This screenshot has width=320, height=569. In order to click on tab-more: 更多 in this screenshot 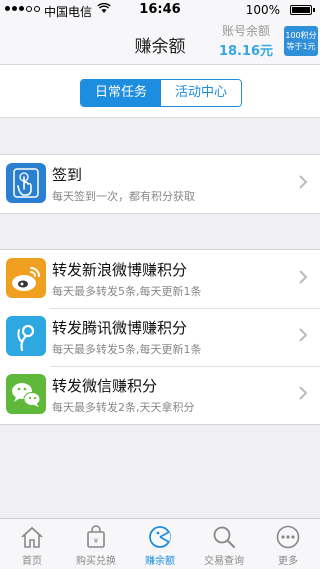, I will do `click(288, 544)`.